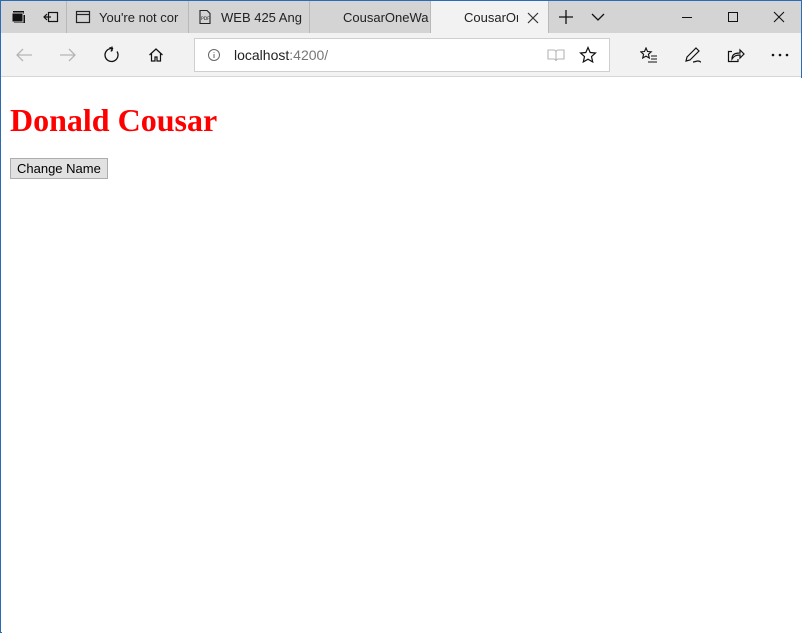 The image size is (802, 633). What do you see at coordinates (533, 18) in the screenshot?
I see `close-tab-icon` at bounding box center [533, 18].